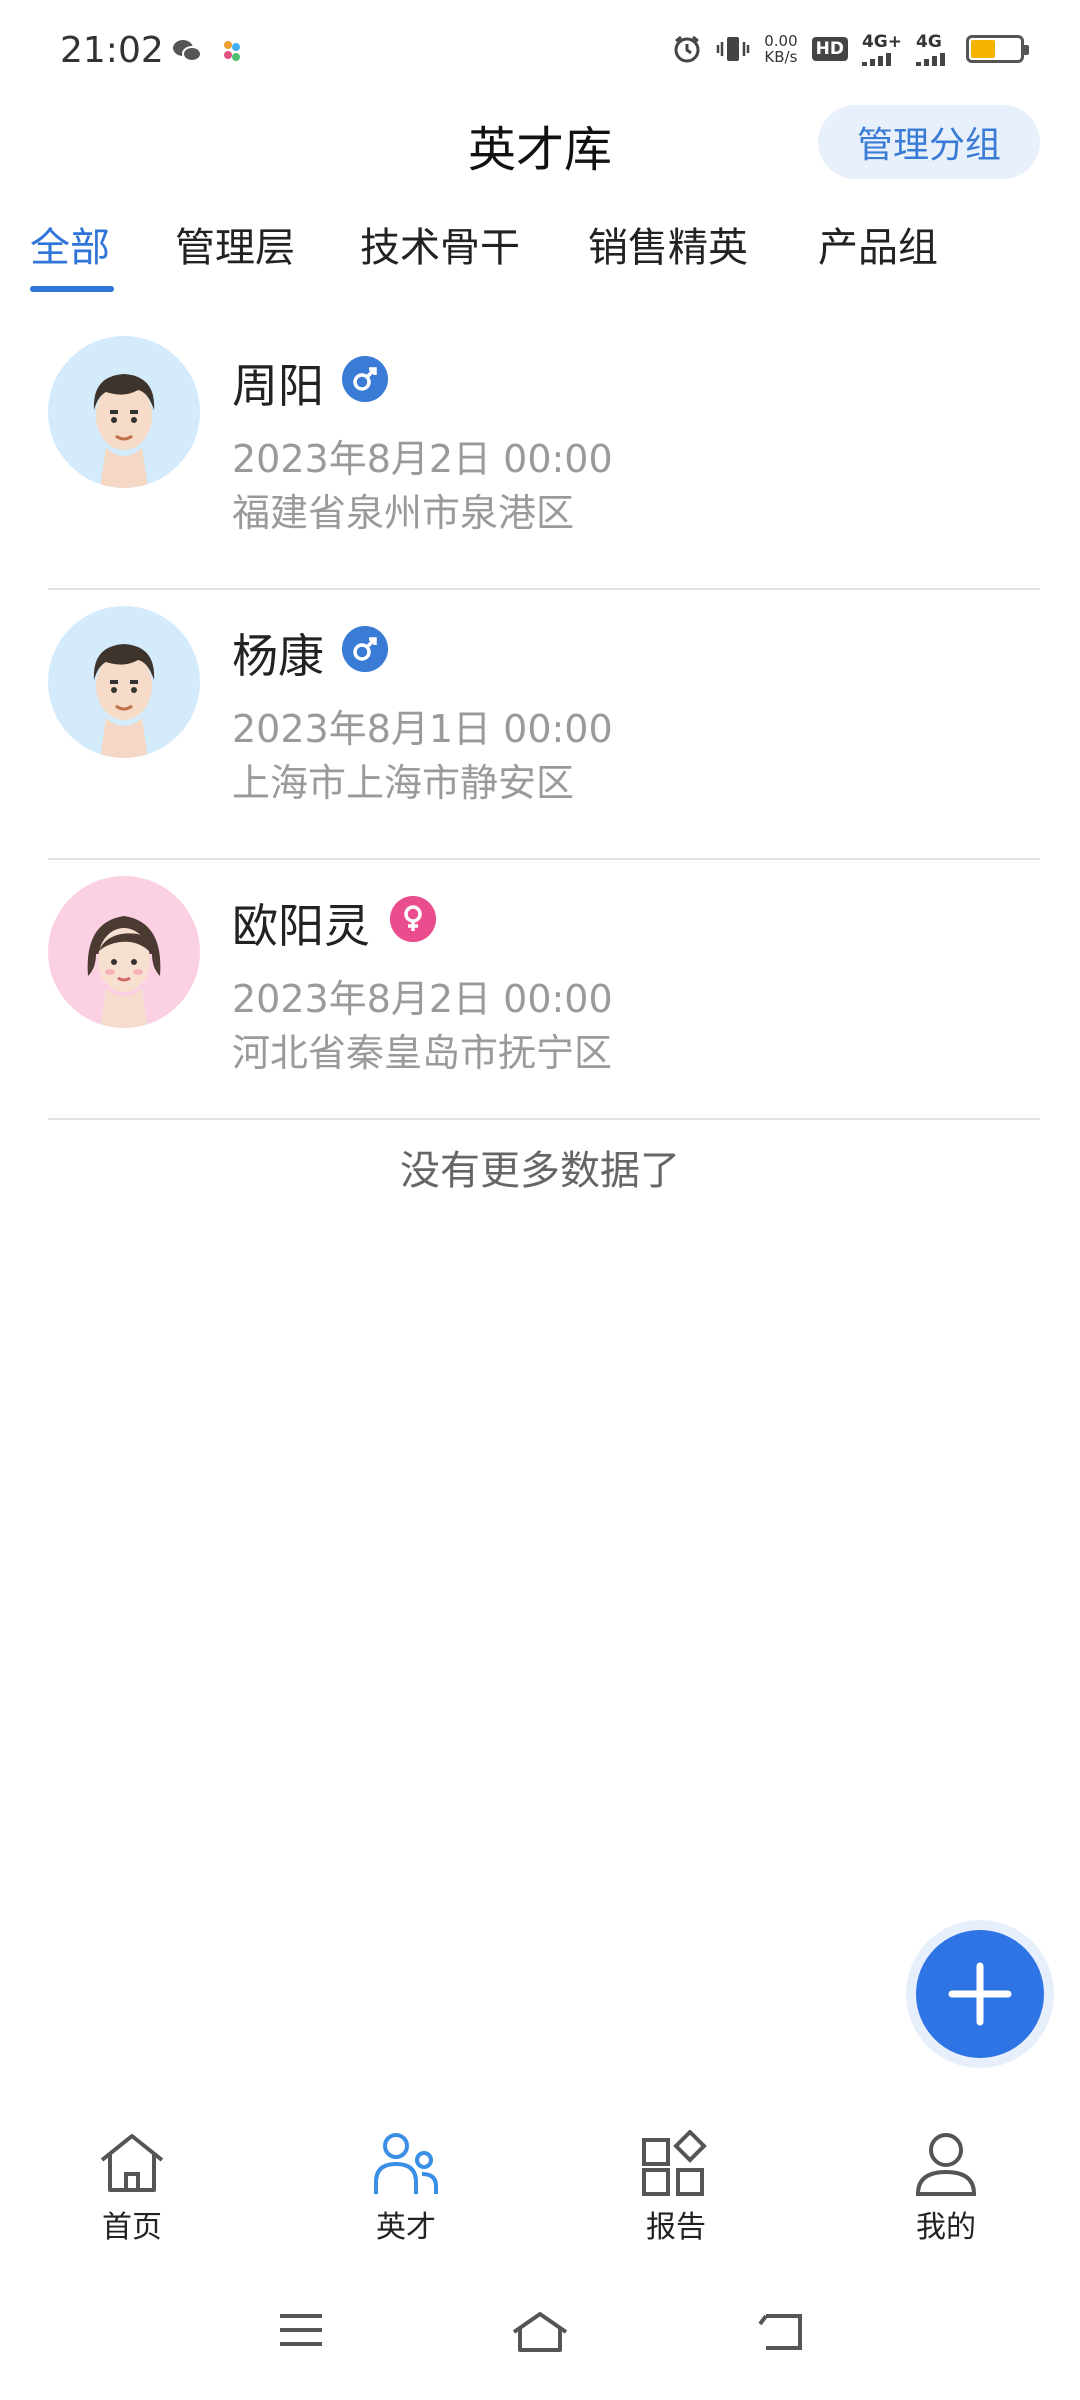 The height and width of the screenshot is (2400, 1080). Describe the element at coordinates (540, 255) in the screenshot. I see `group-tabs: 全部 管理层 技术骨干 销售精英 产品组` at that location.